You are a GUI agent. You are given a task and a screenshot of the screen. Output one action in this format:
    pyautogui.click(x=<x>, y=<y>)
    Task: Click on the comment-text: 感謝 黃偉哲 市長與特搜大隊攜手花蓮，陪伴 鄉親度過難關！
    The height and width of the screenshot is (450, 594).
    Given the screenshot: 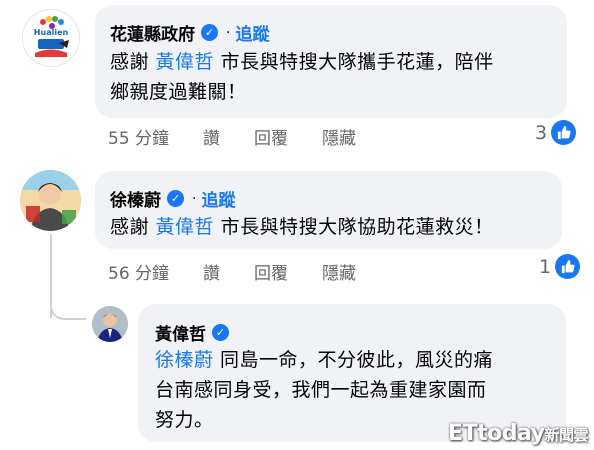 What is the action you would take?
    pyautogui.click(x=302, y=77)
    